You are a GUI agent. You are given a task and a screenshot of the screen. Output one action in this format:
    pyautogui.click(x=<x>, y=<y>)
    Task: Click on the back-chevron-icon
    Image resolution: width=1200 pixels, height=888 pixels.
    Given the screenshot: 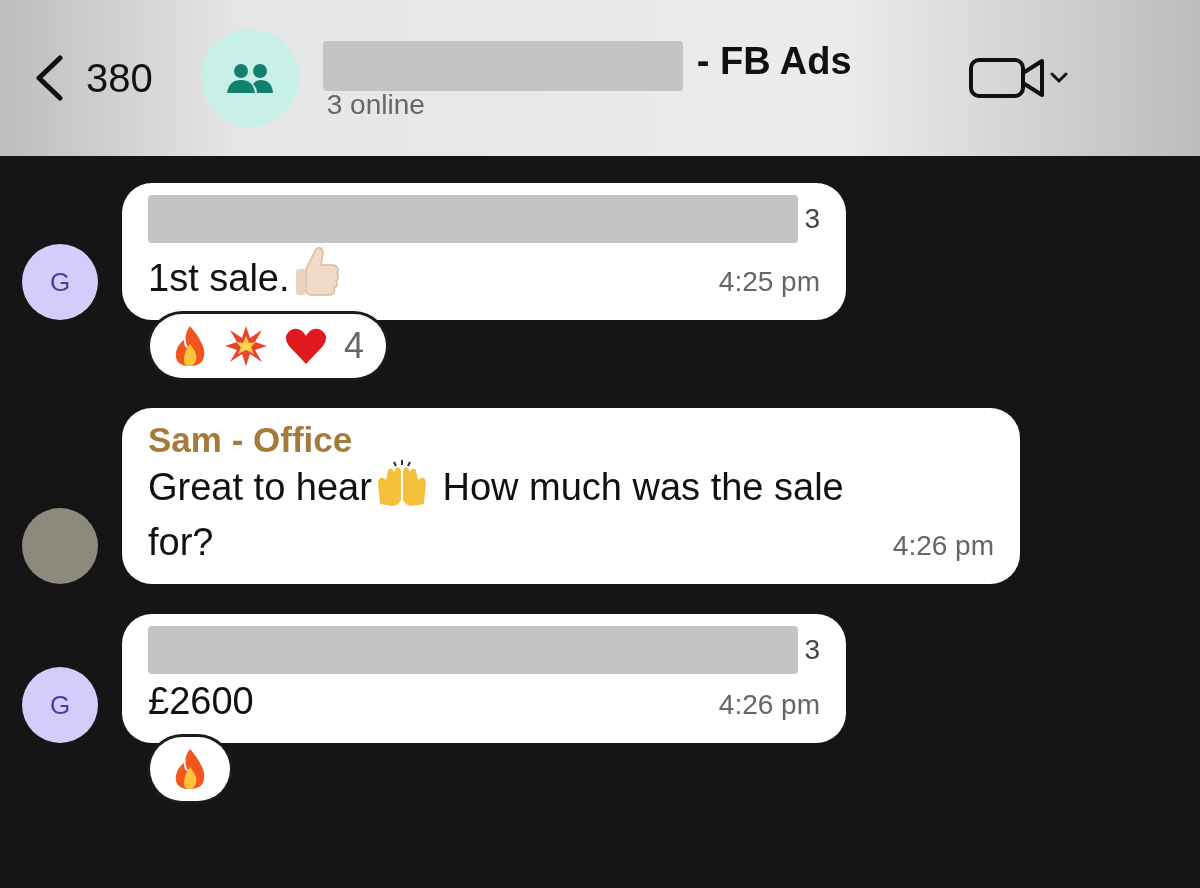 What is the action you would take?
    pyautogui.click(x=49, y=78)
    